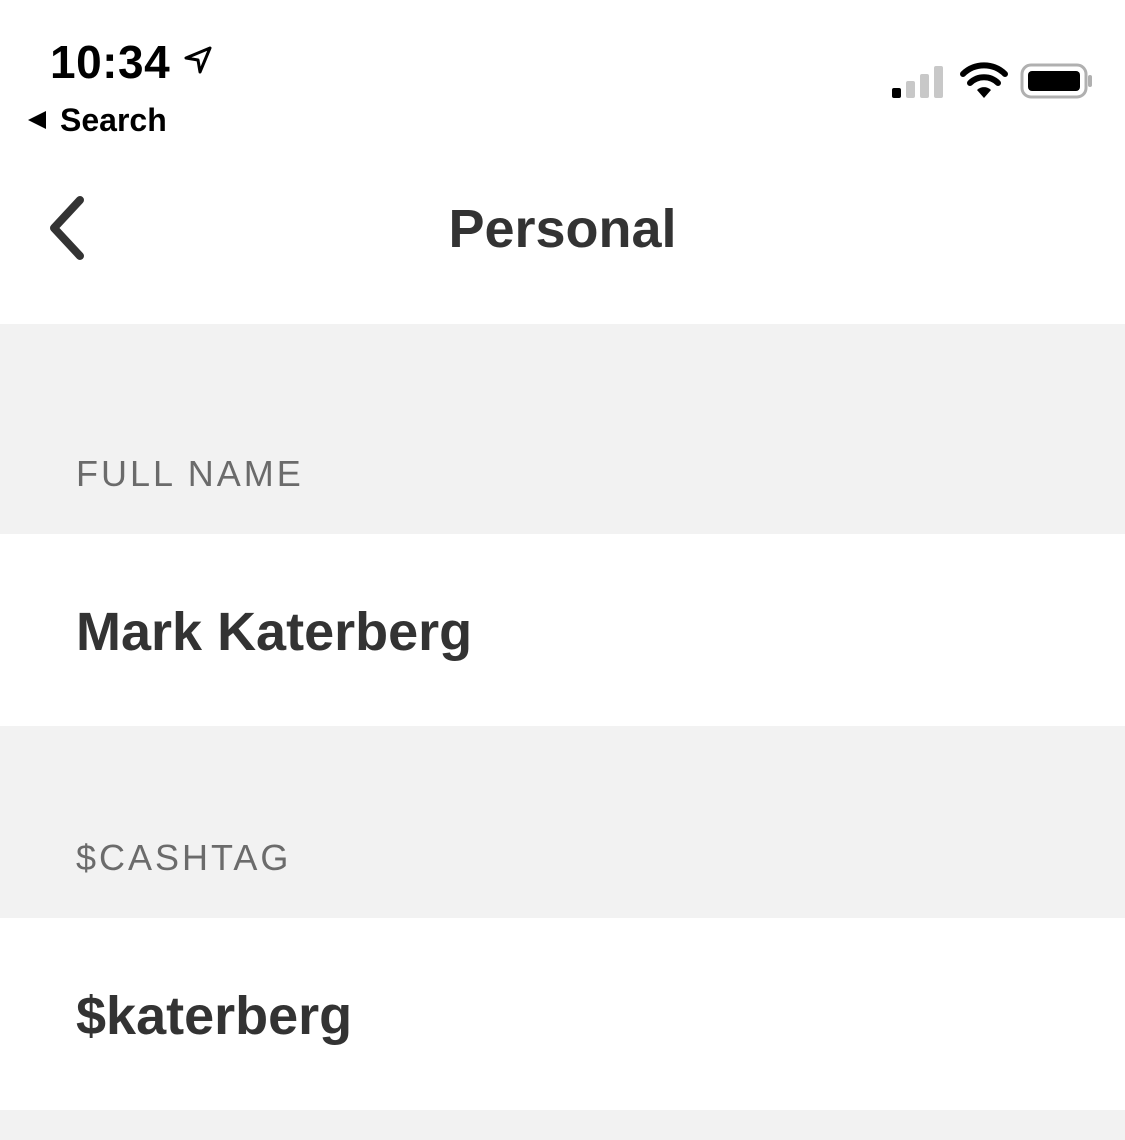 This screenshot has height=1140, width=1125. What do you see at coordinates (190, 473) in the screenshot?
I see `full-name-label: FULL NAME` at bounding box center [190, 473].